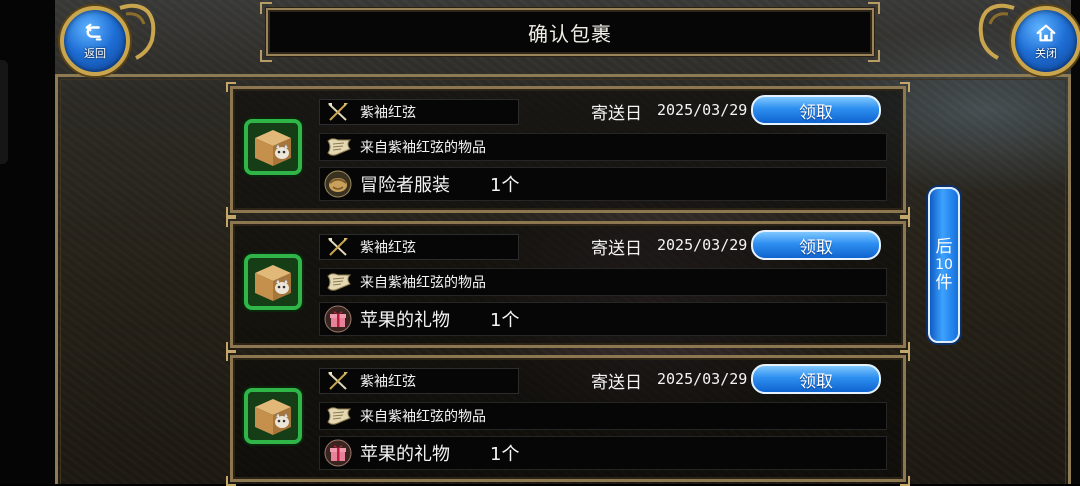  Describe the element at coordinates (405, 185) in the screenshot. I see `item-name: 冒险者服装` at that location.